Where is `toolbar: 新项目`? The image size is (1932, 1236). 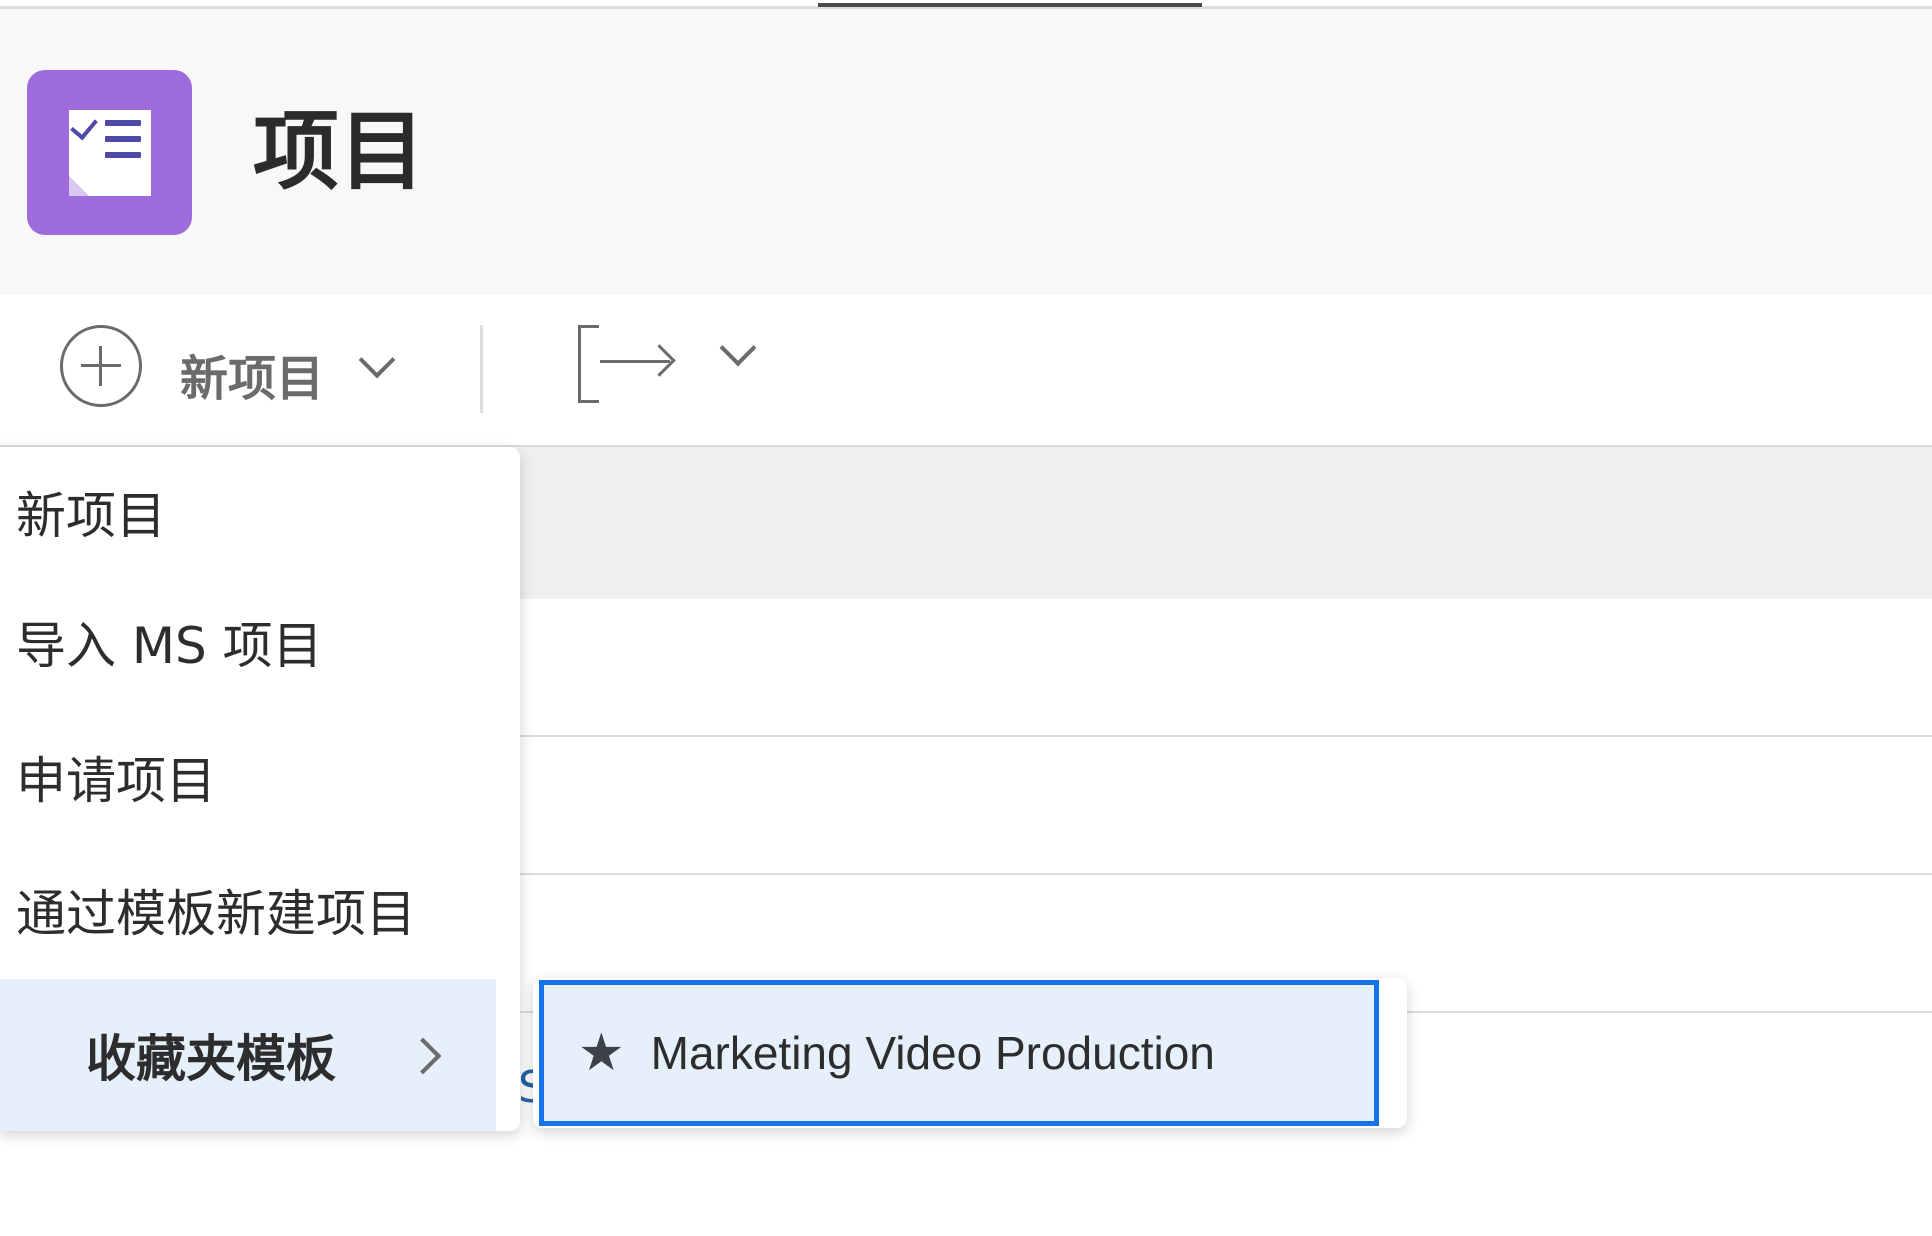 toolbar: 新项目 is located at coordinates (966, 371).